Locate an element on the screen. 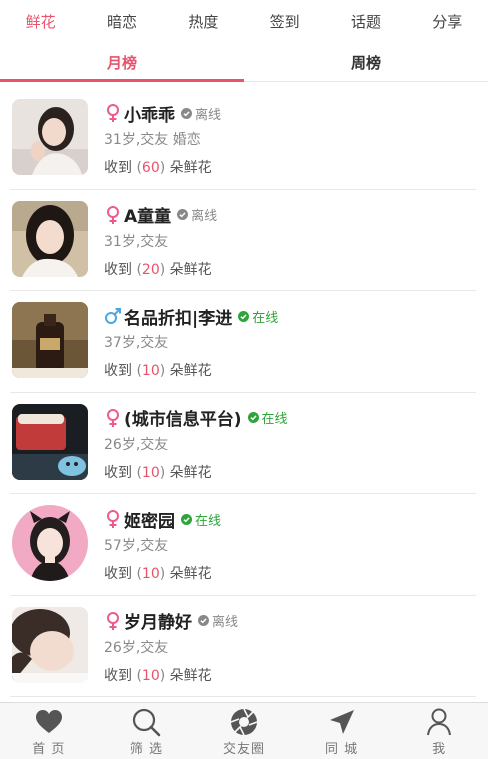  nav-home: 首 页 is located at coordinates (49, 731).